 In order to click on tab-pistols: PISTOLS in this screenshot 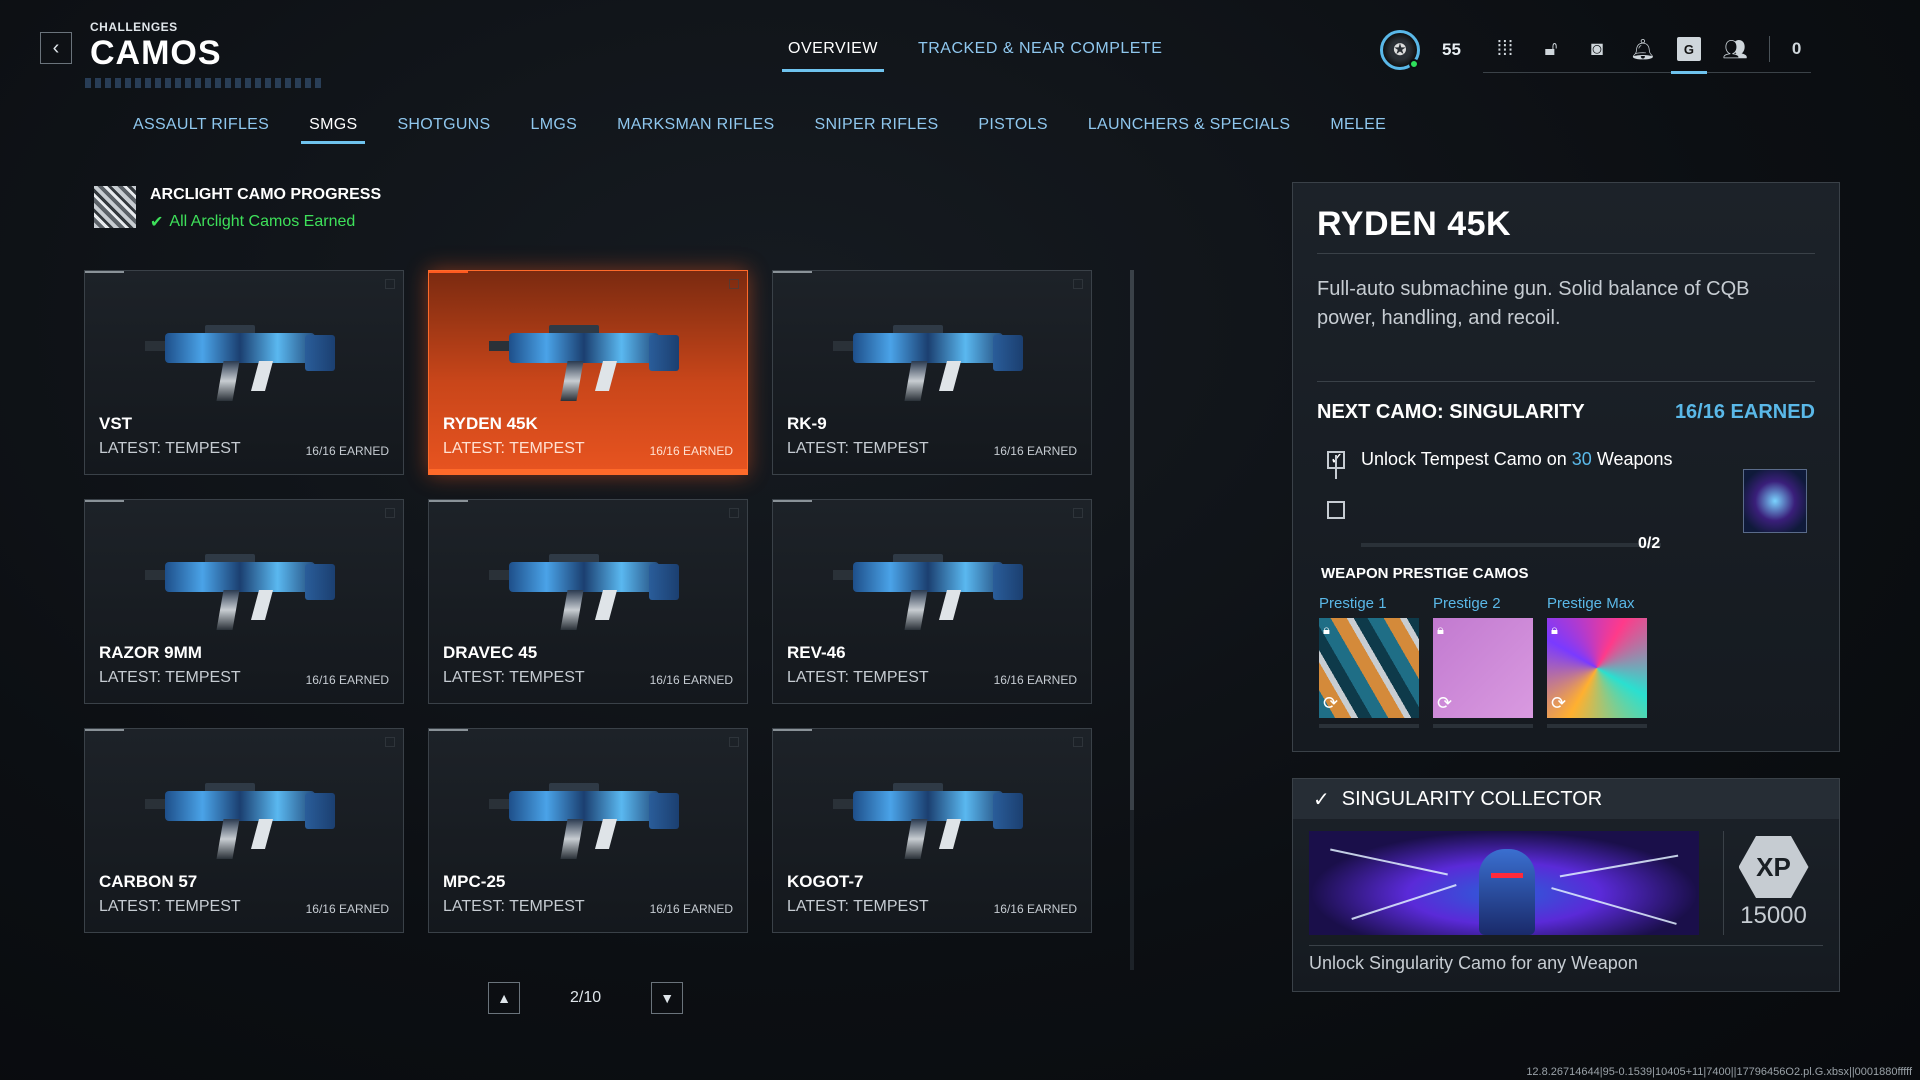, I will do `click(1012, 125)`.